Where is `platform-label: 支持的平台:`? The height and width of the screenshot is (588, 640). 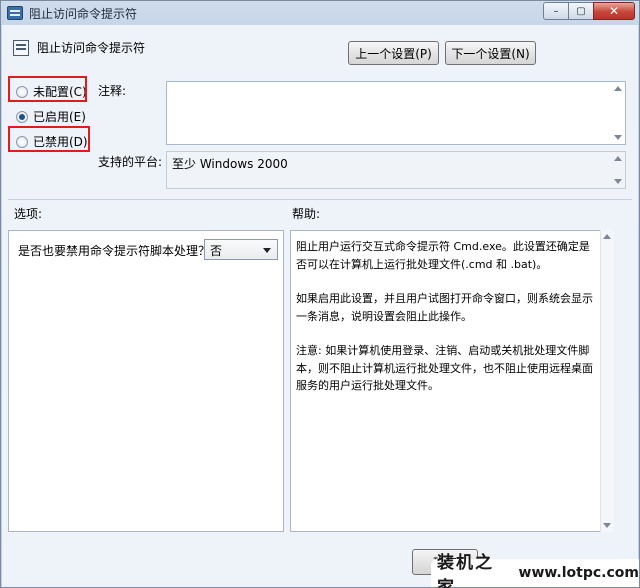
platform-label: 支持的平台: is located at coordinates (130, 162).